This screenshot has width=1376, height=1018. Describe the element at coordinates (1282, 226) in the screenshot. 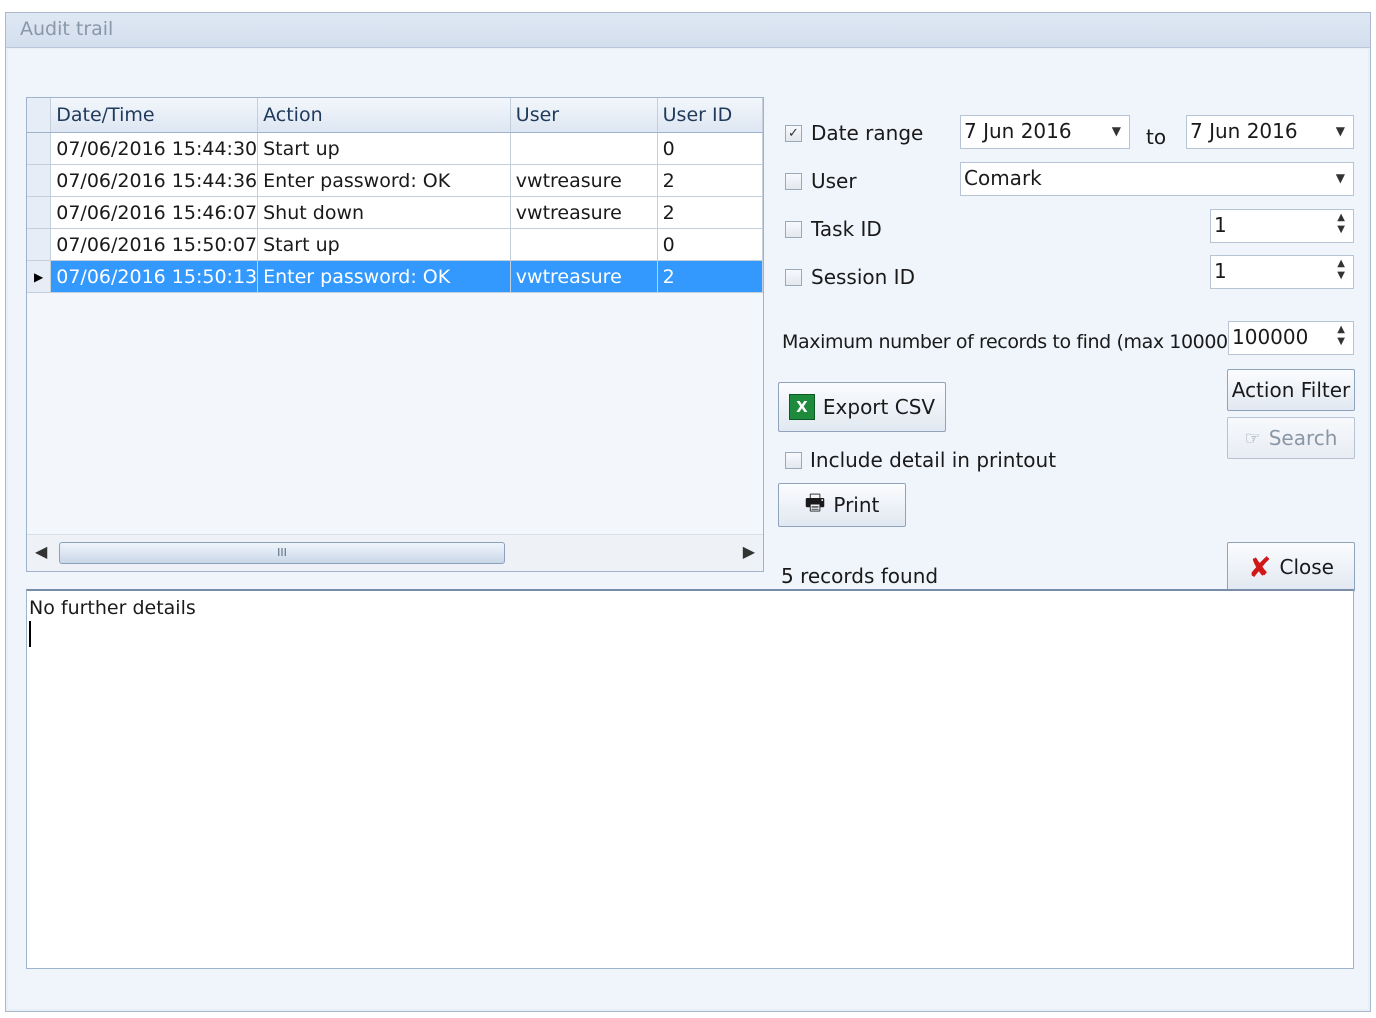

I see `task-id-stepper: 1 ▲ ▼` at that location.